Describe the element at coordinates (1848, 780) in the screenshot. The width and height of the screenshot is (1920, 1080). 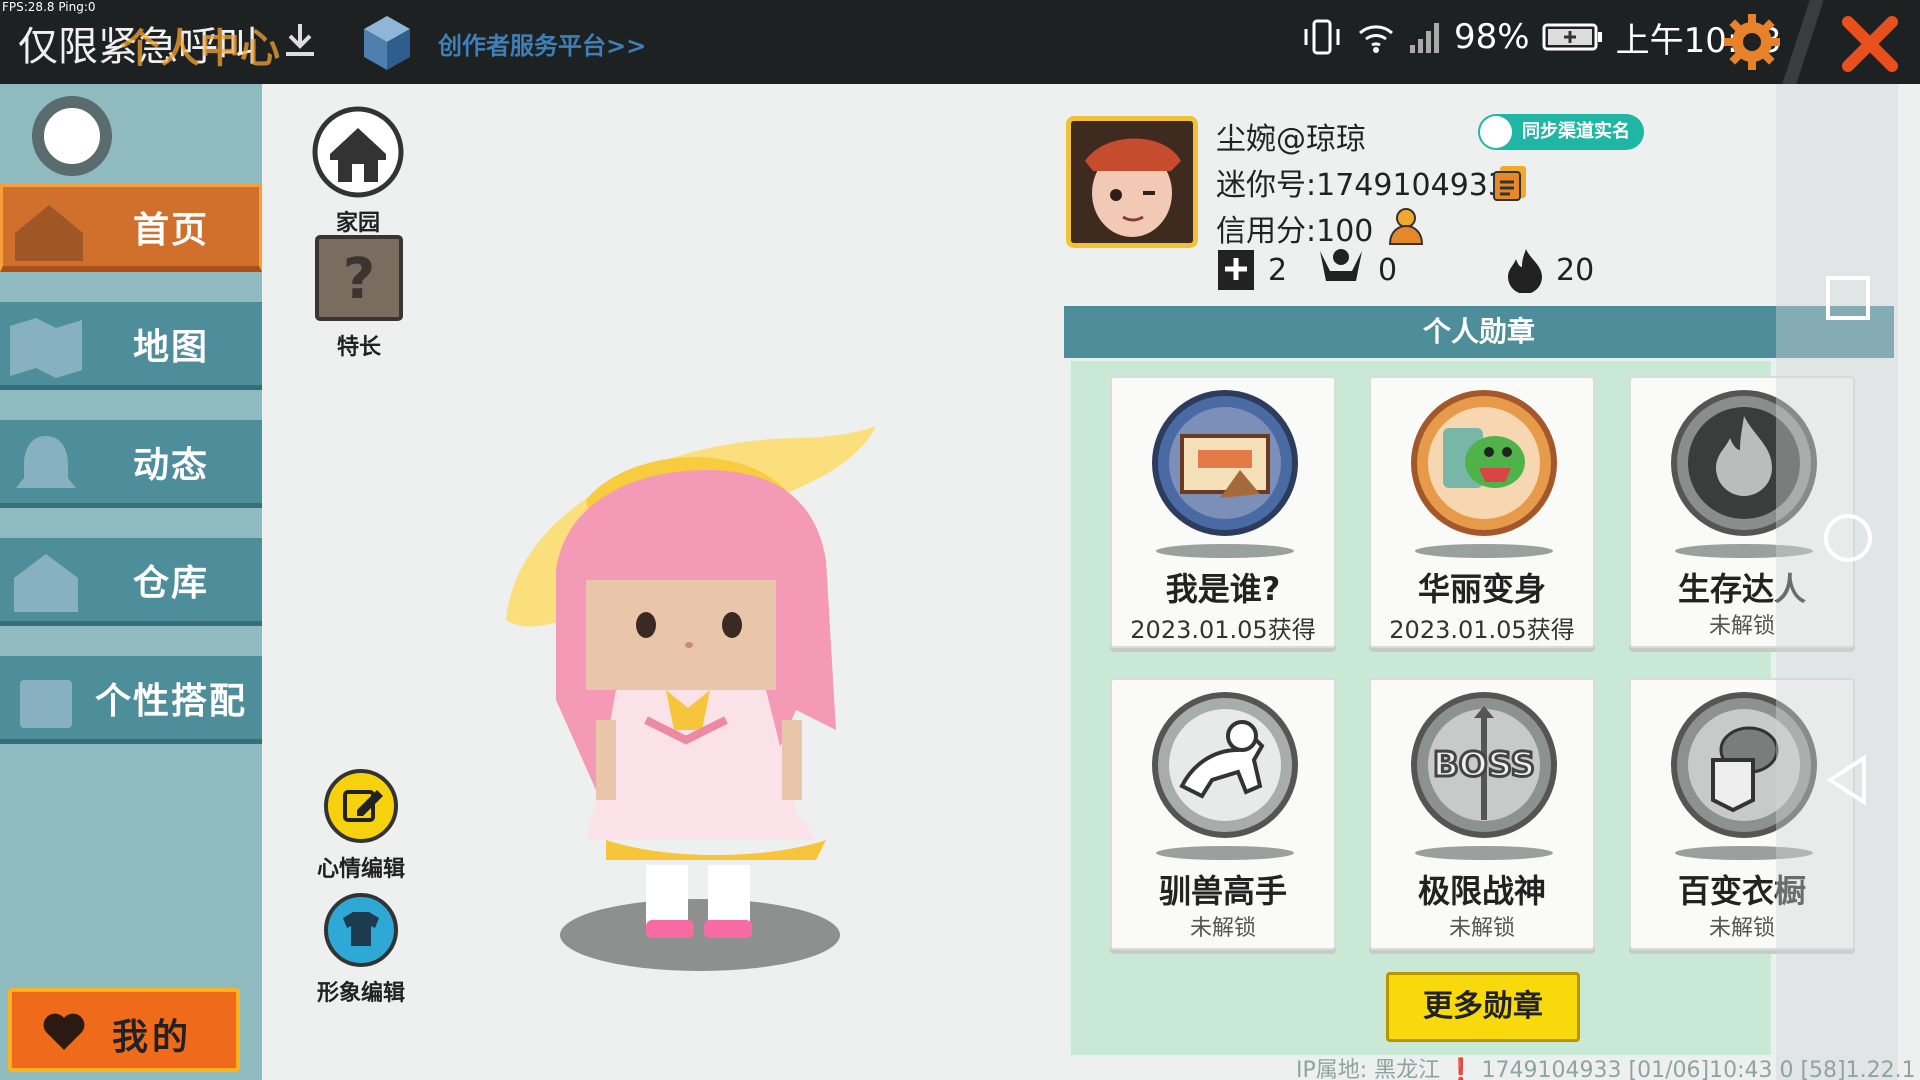
I see `back-triangle-icon` at that location.